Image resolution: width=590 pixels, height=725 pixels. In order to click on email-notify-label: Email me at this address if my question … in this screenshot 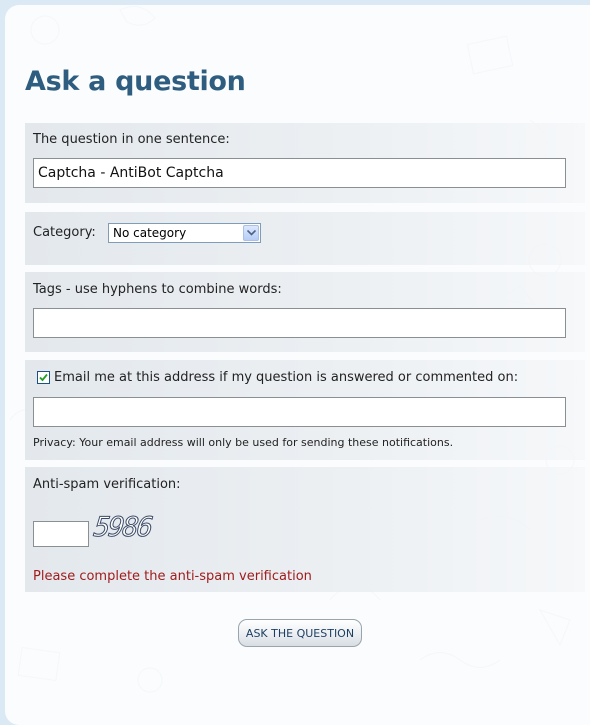, I will do `click(286, 377)`.